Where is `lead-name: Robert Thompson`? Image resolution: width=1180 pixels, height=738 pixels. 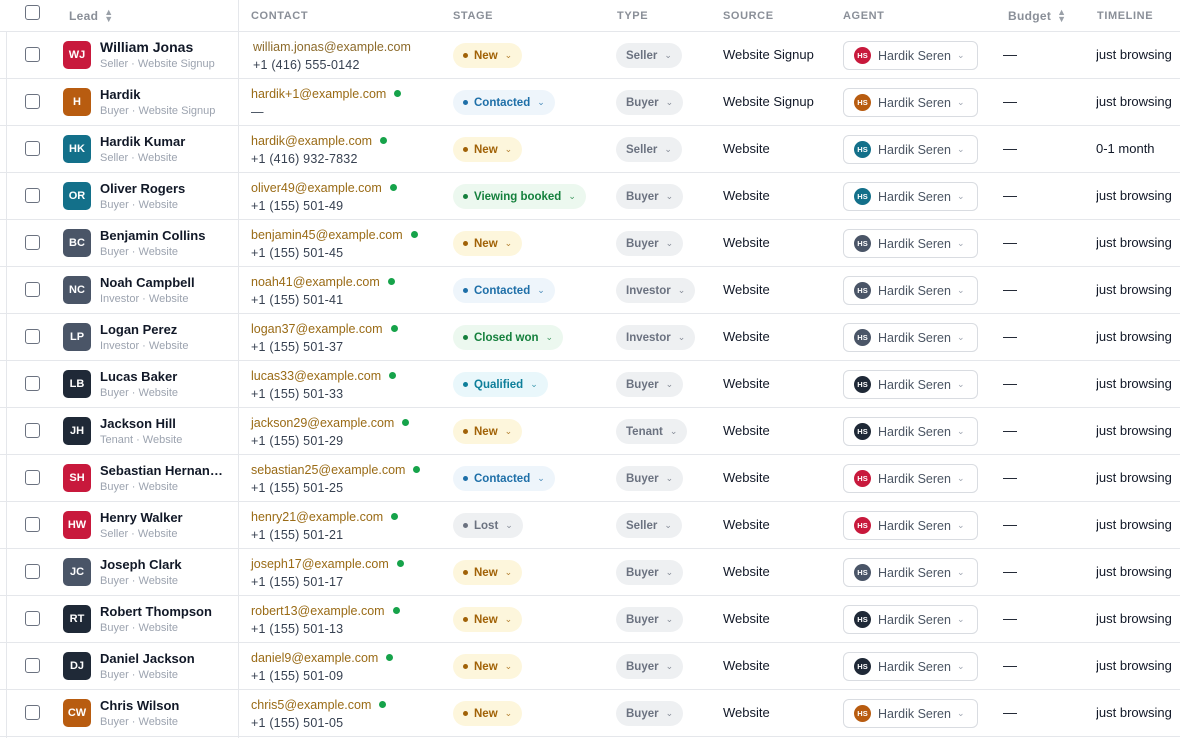
lead-name: Robert Thompson is located at coordinates (164, 611).